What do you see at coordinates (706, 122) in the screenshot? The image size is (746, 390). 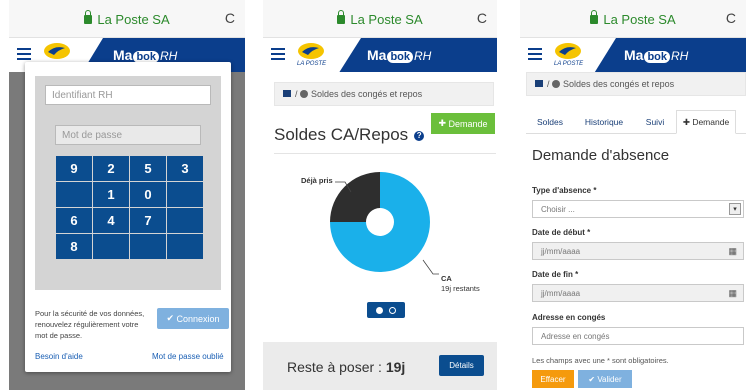 I see `tab-demande: ✚ Demande` at bounding box center [706, 122].